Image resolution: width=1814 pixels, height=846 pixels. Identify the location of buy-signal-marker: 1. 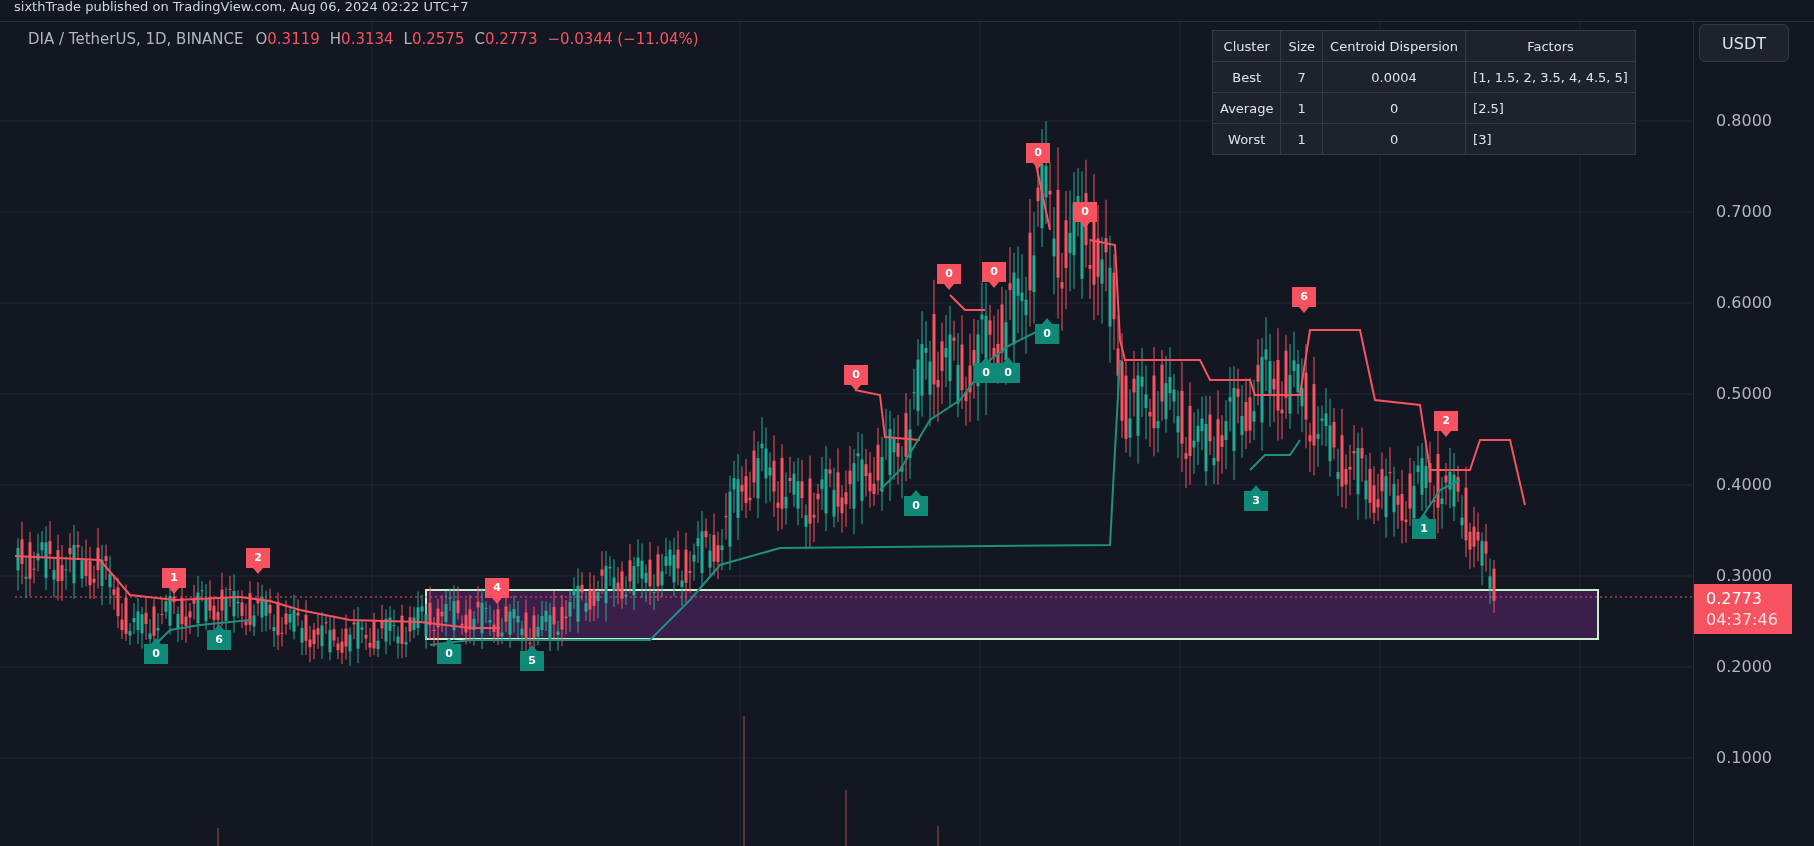
(1424, 526).